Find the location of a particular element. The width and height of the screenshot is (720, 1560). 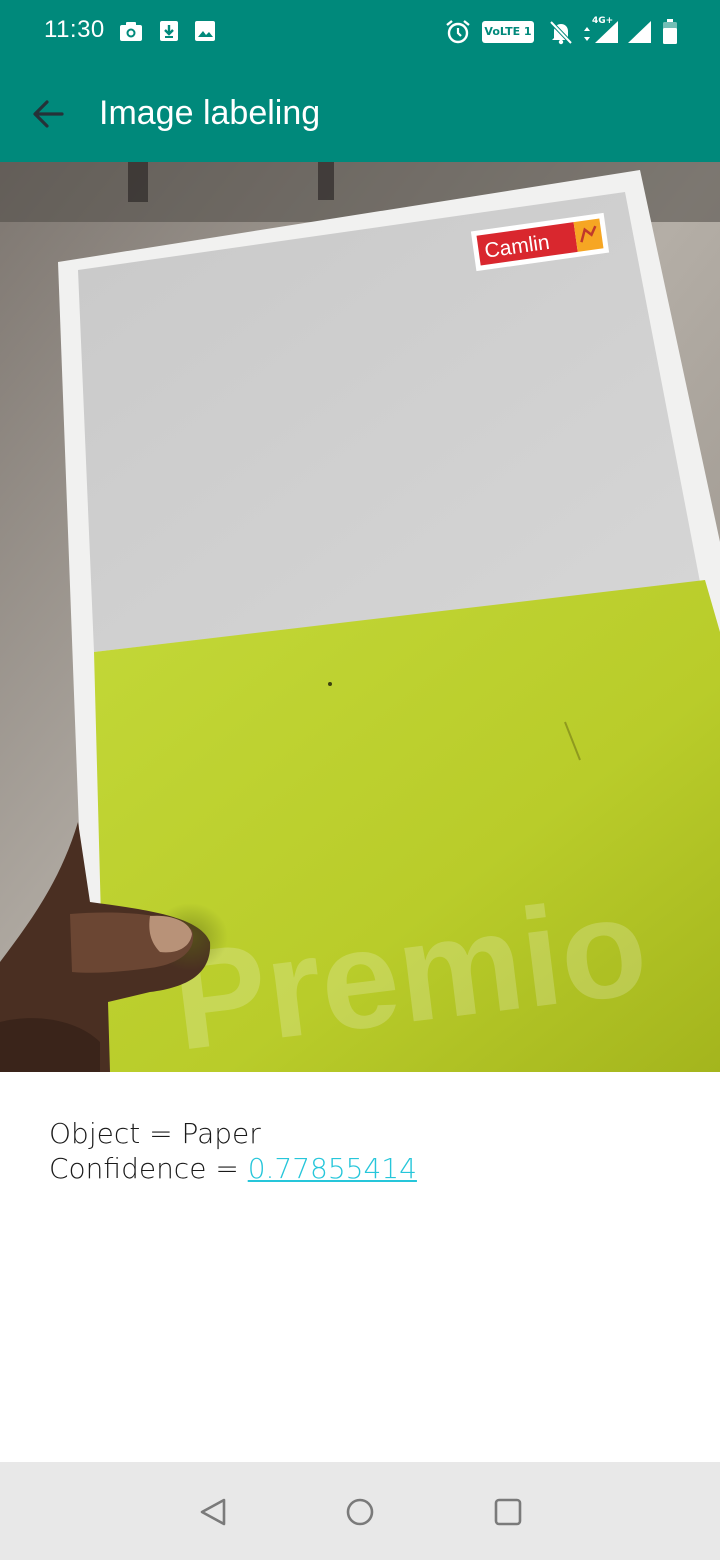

image-icon is located at coordinates (205, 33).